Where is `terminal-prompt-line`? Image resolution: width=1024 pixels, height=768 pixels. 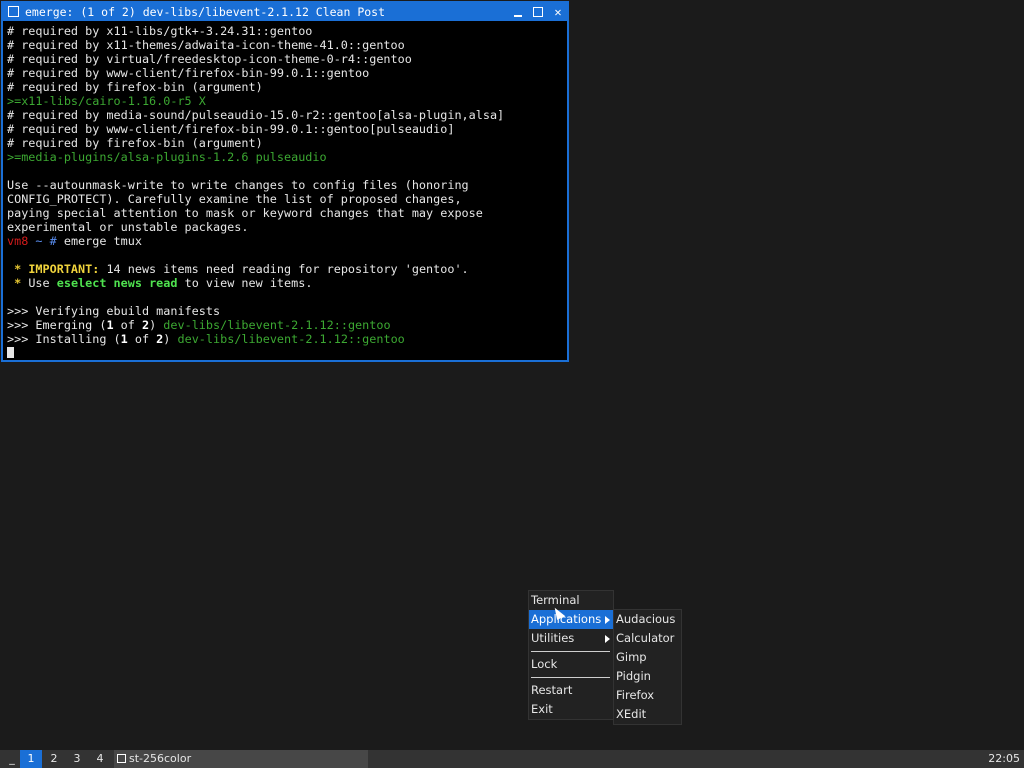
terminal-prompt-line is located at coordinates (285, 352).